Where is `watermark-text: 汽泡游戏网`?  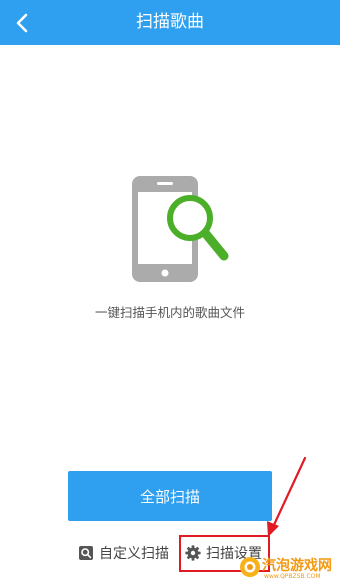 watermark-text: 汽泡游戏网 is located at coordinates (297, 566).